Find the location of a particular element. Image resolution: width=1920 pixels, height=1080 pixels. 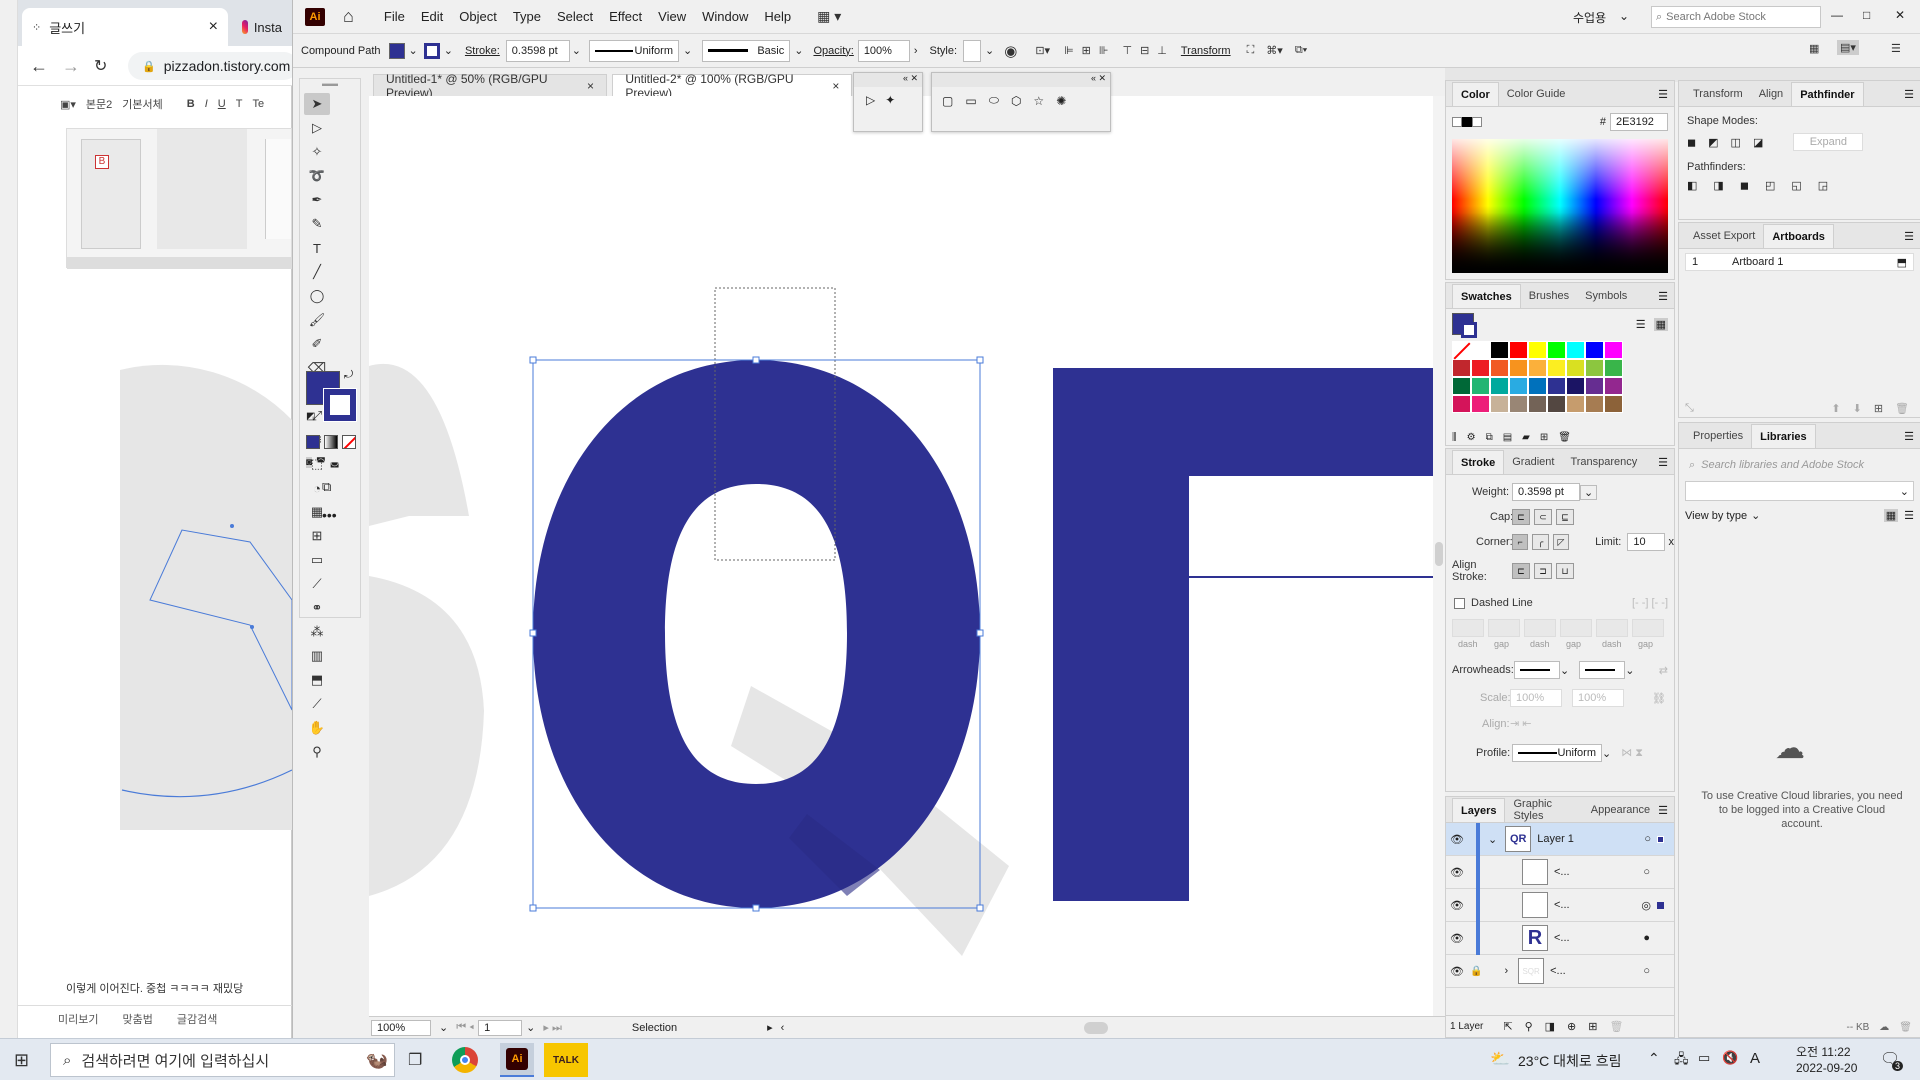

artboard-row: 1 Artboard 1 ⬒ is located at coordinates (1799, 262).